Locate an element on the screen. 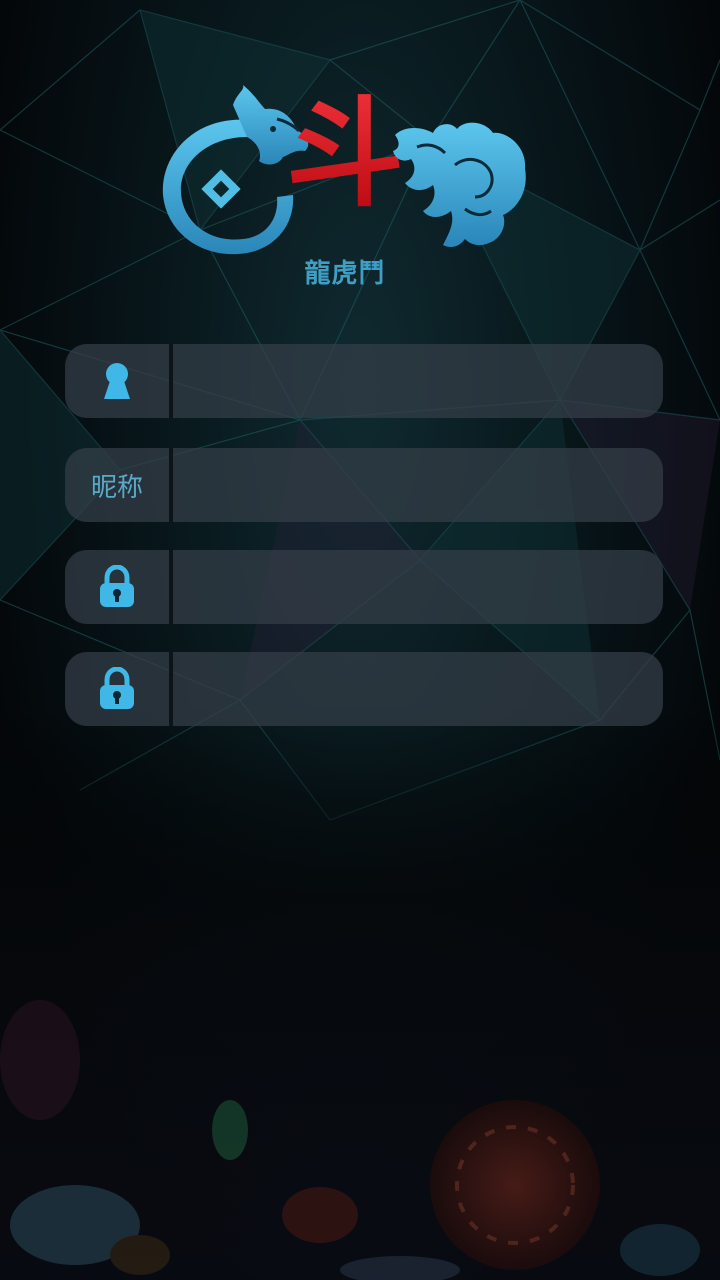  confirm-password-field is located at coordinates (364, 689).